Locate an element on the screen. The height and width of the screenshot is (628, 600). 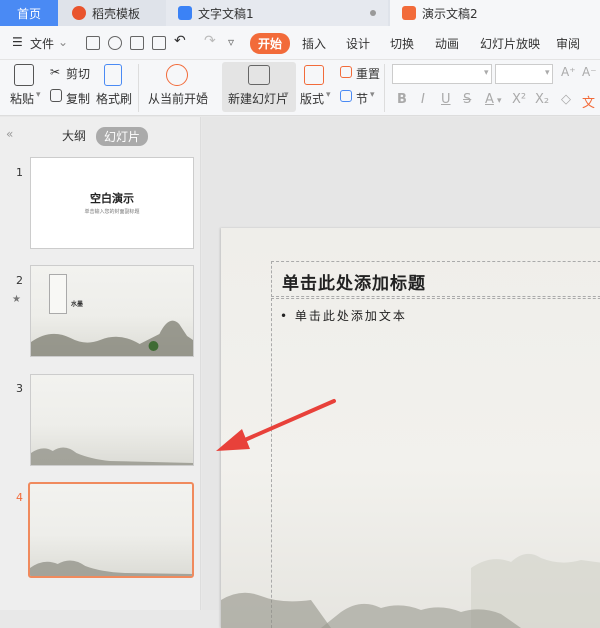
slide-number: 2 is located at coordinates (19, 280).